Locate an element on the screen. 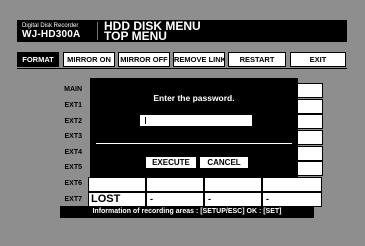 This screenshot has width=365, height=246. area-label-ext6: EXT6 is located at coordinates (73, 183).